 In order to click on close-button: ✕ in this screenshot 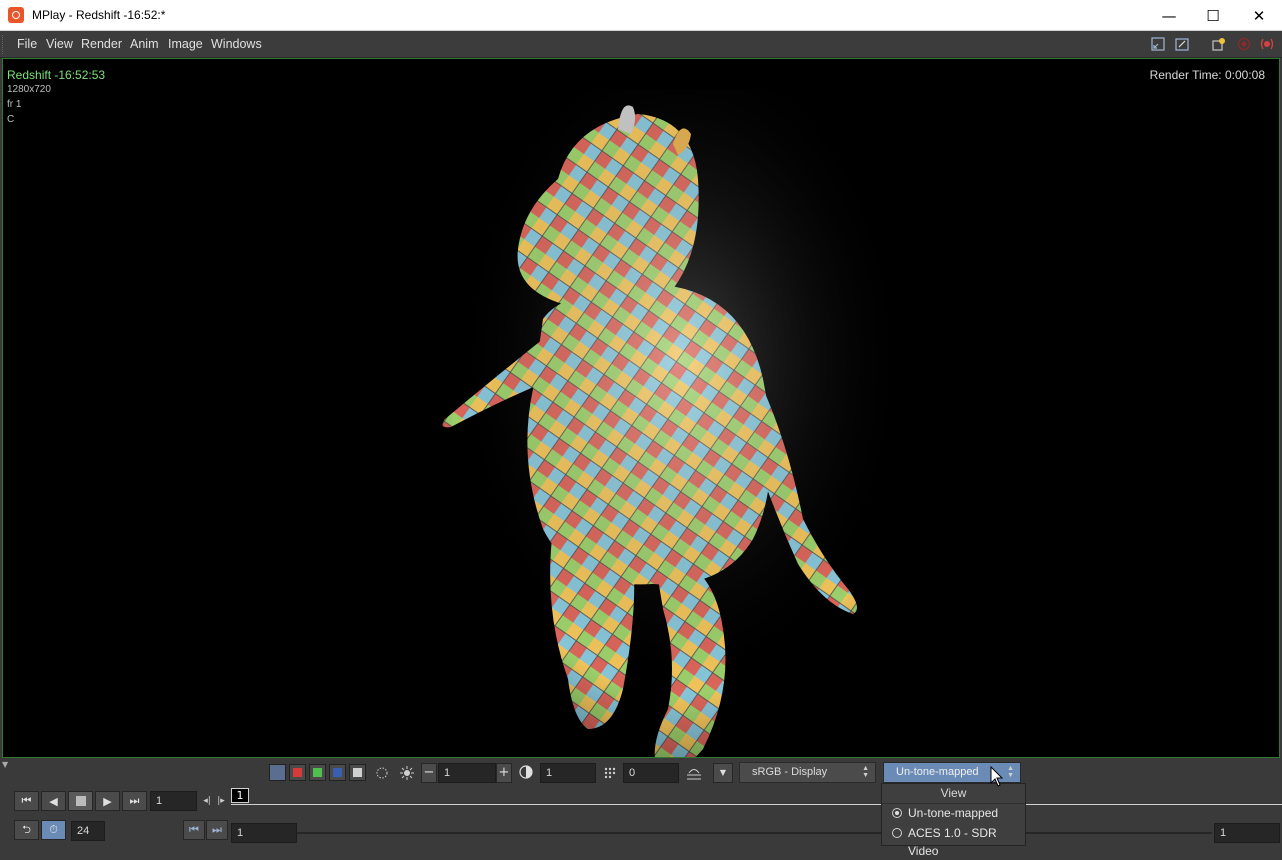, I will do `click(1259, 15)`.